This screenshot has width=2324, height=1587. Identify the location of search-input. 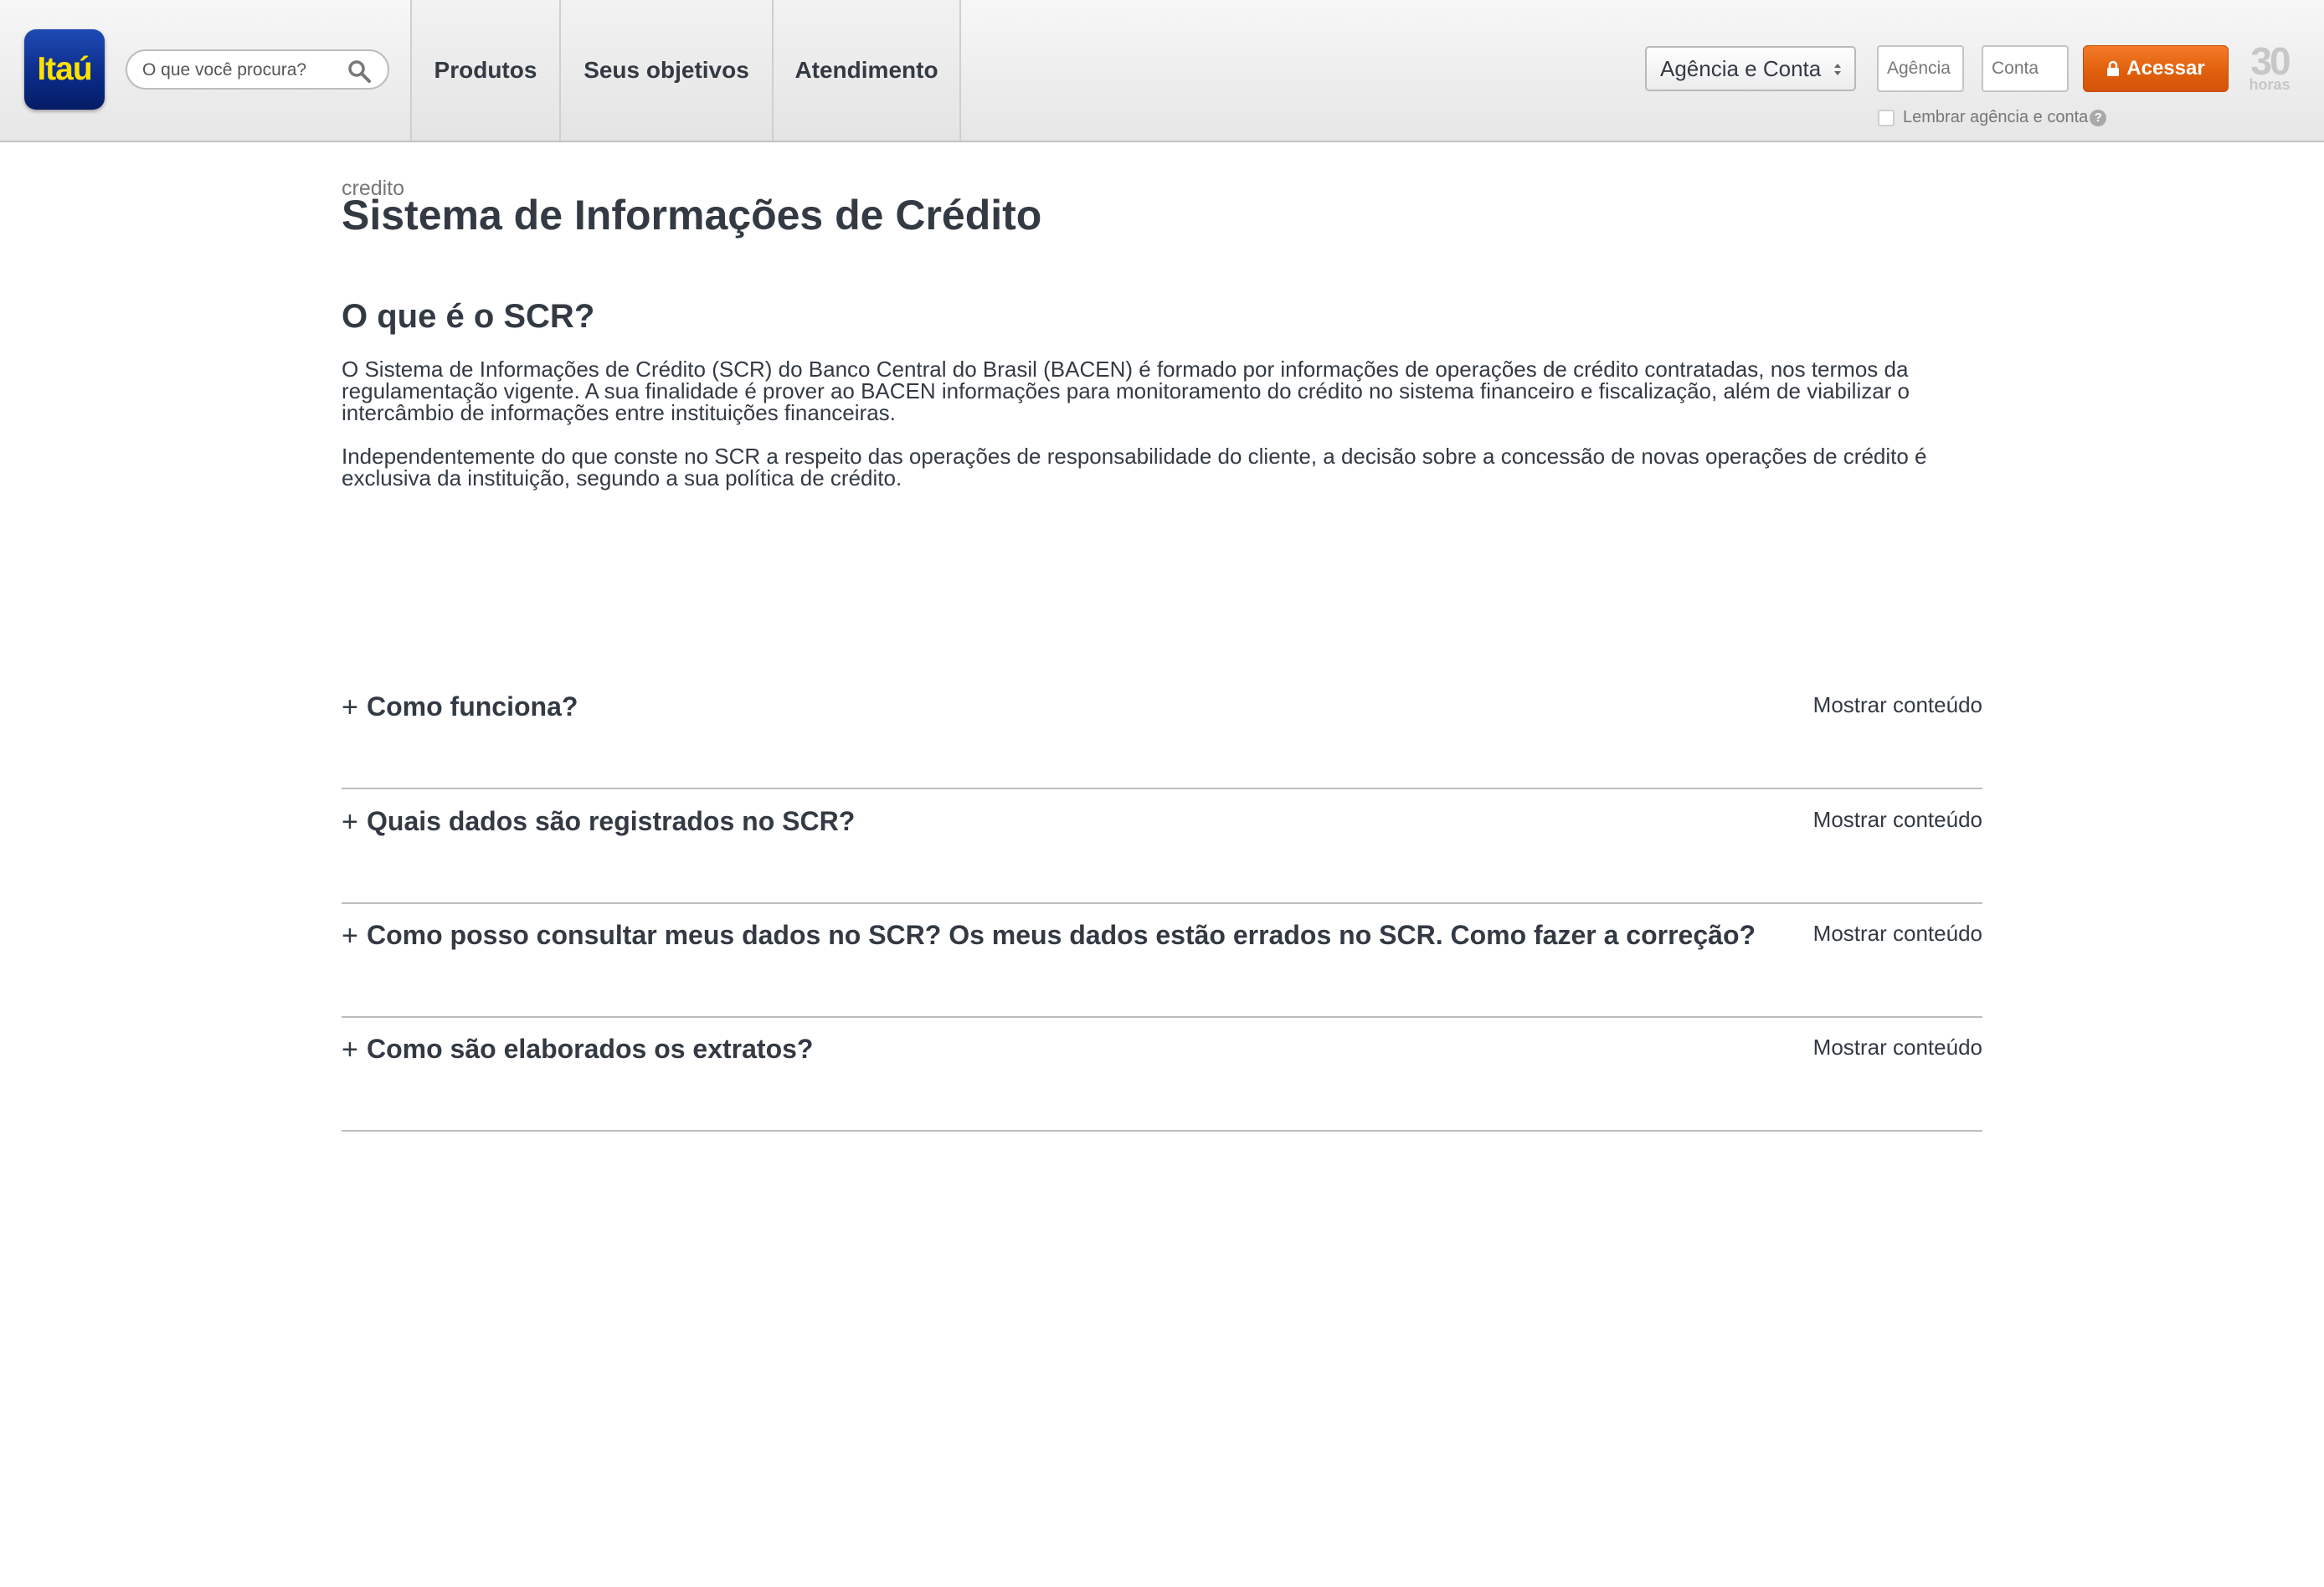
(239, 71).